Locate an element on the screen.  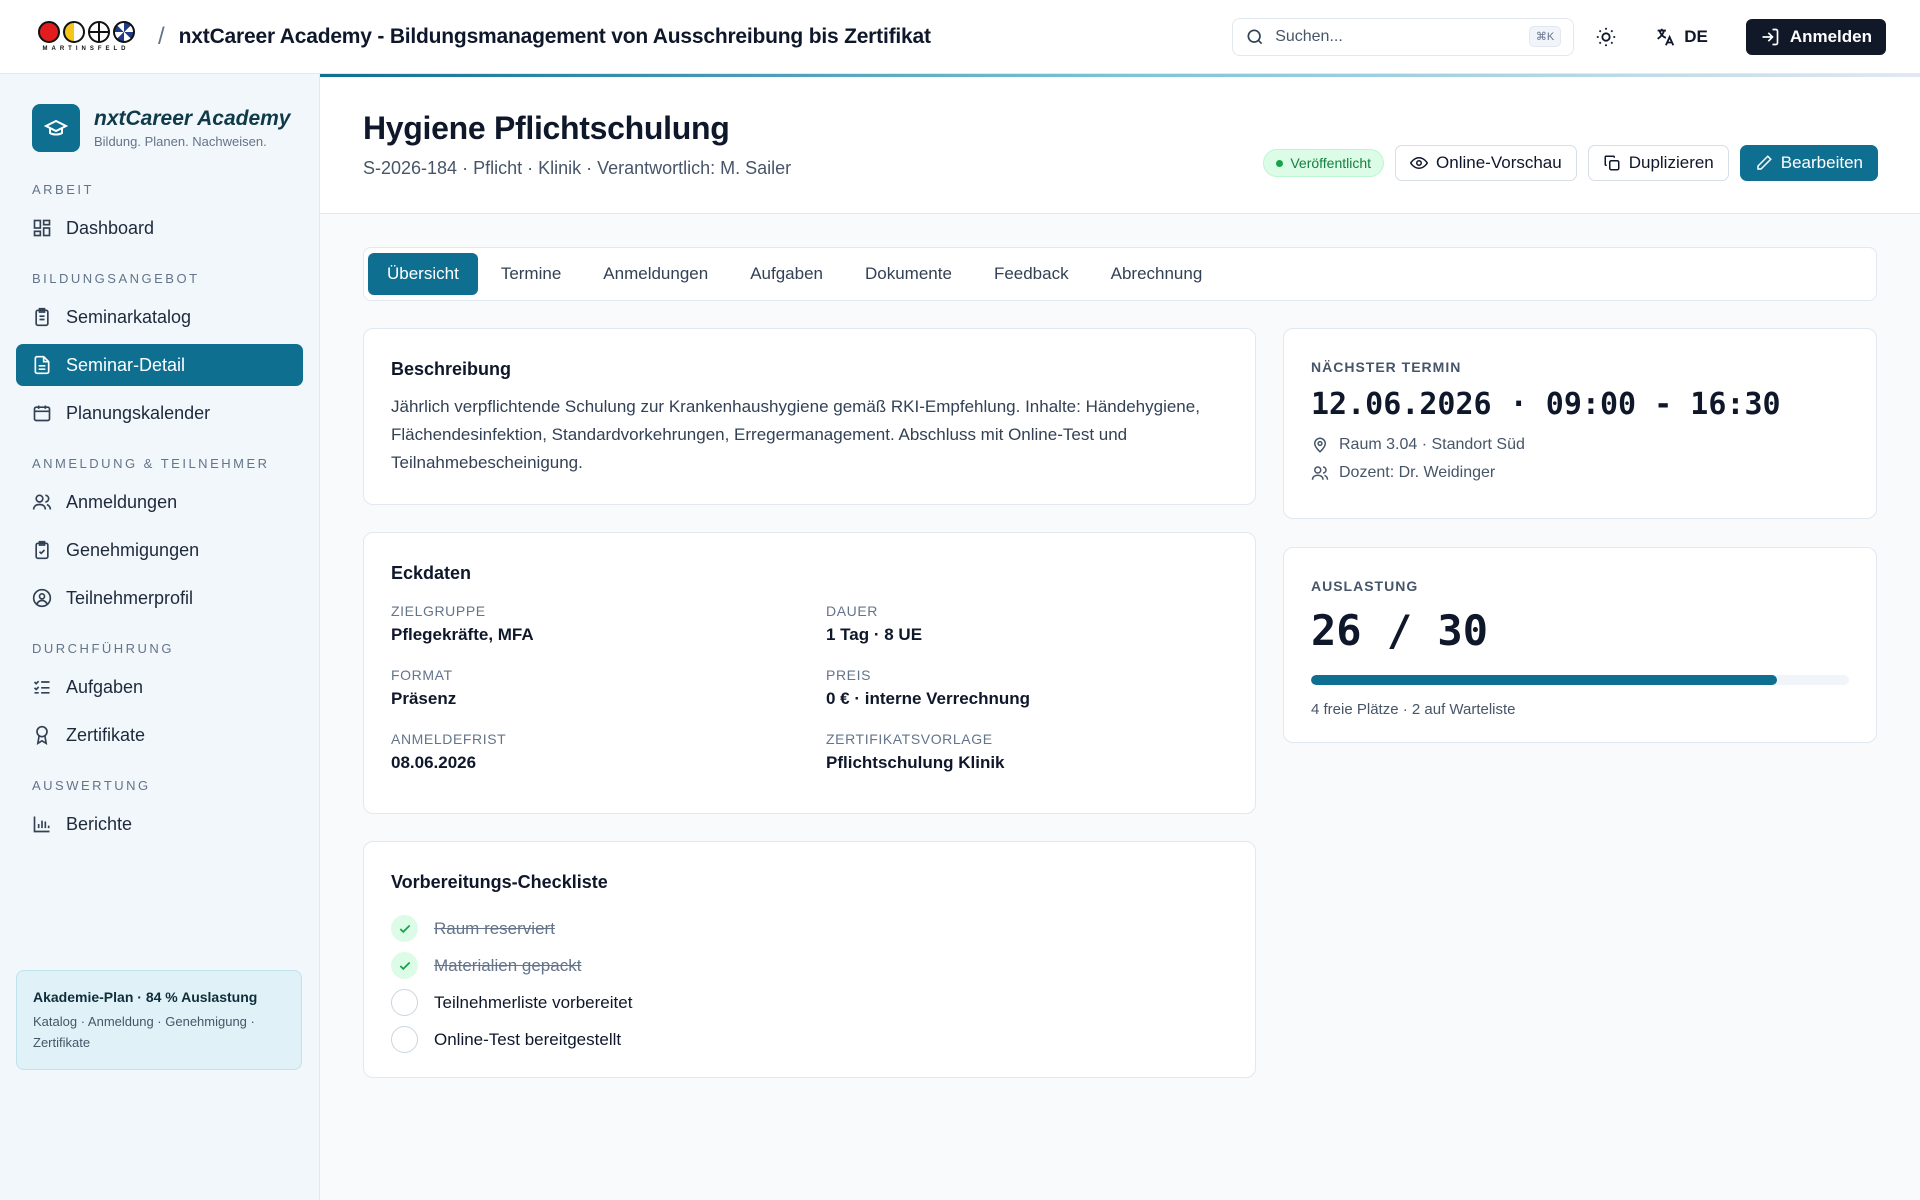
description-title: Beschreibung is located at coordinates (451, 369).